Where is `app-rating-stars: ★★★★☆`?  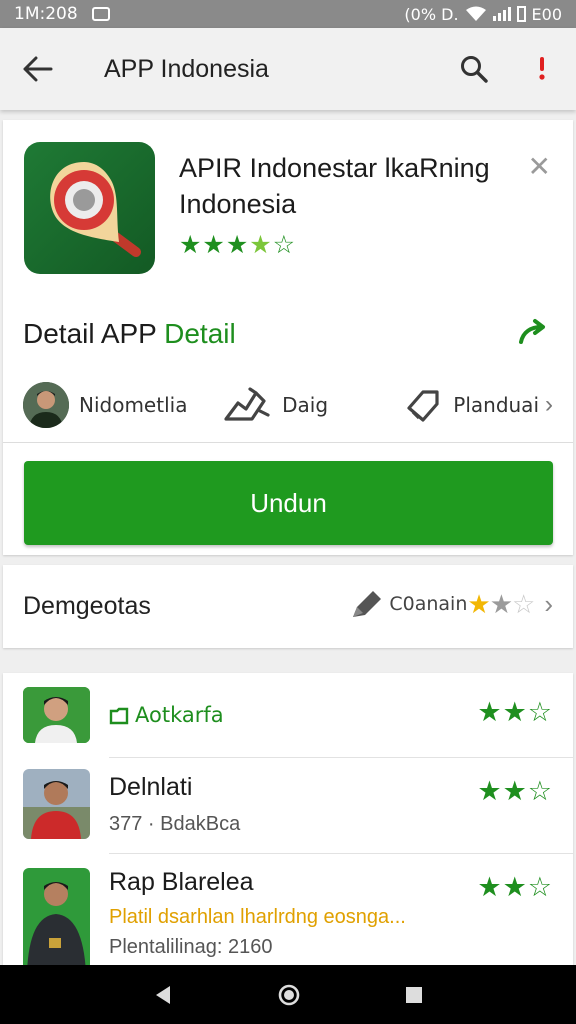
app-rating-stars: ★★★★☆ is located at coordinates (238, 245).